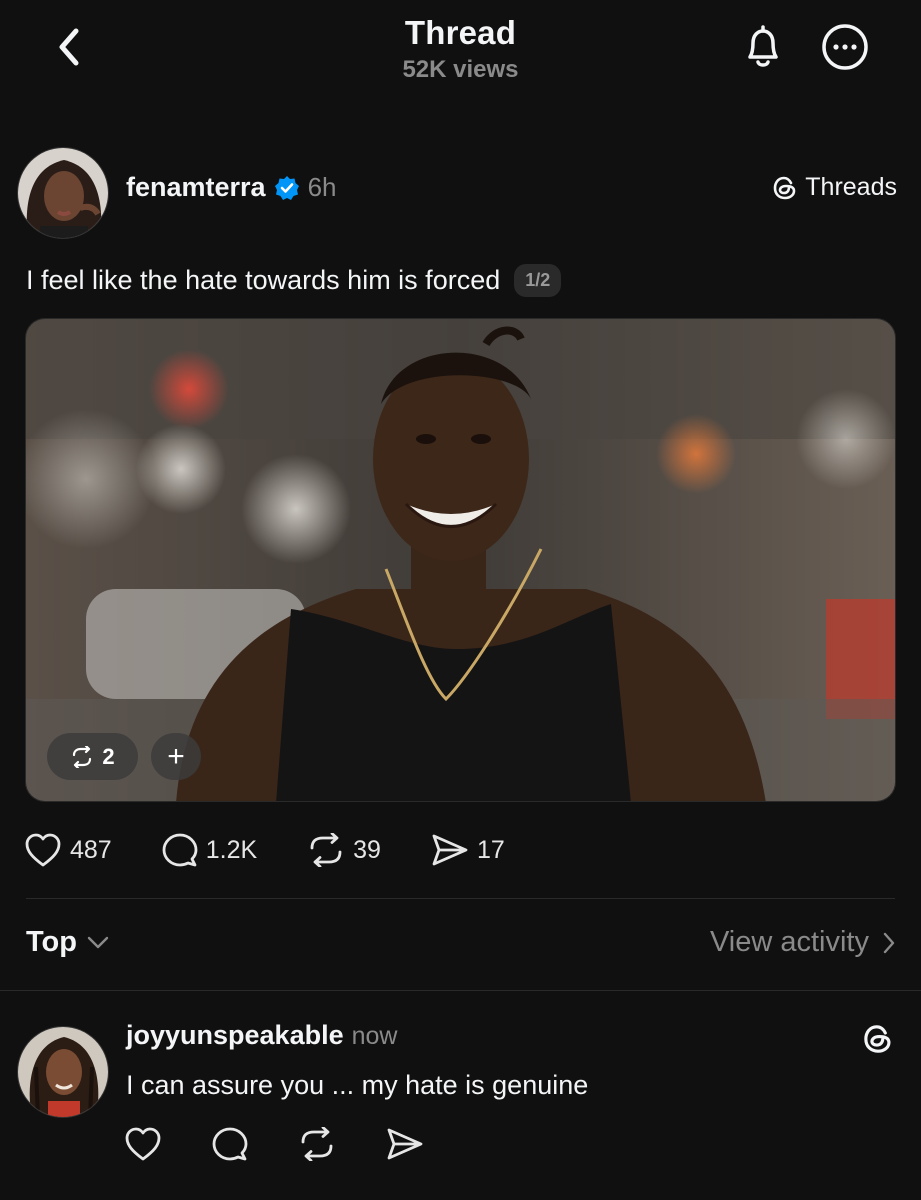 The height and width of the screenshot is (1200, 921). Describe the element at coordinates (286, 187) in the screenshot. I see `verified-icon` at that location.